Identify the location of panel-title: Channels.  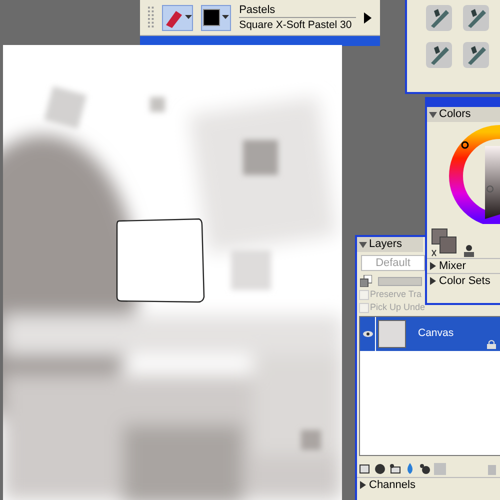
(392, 485).